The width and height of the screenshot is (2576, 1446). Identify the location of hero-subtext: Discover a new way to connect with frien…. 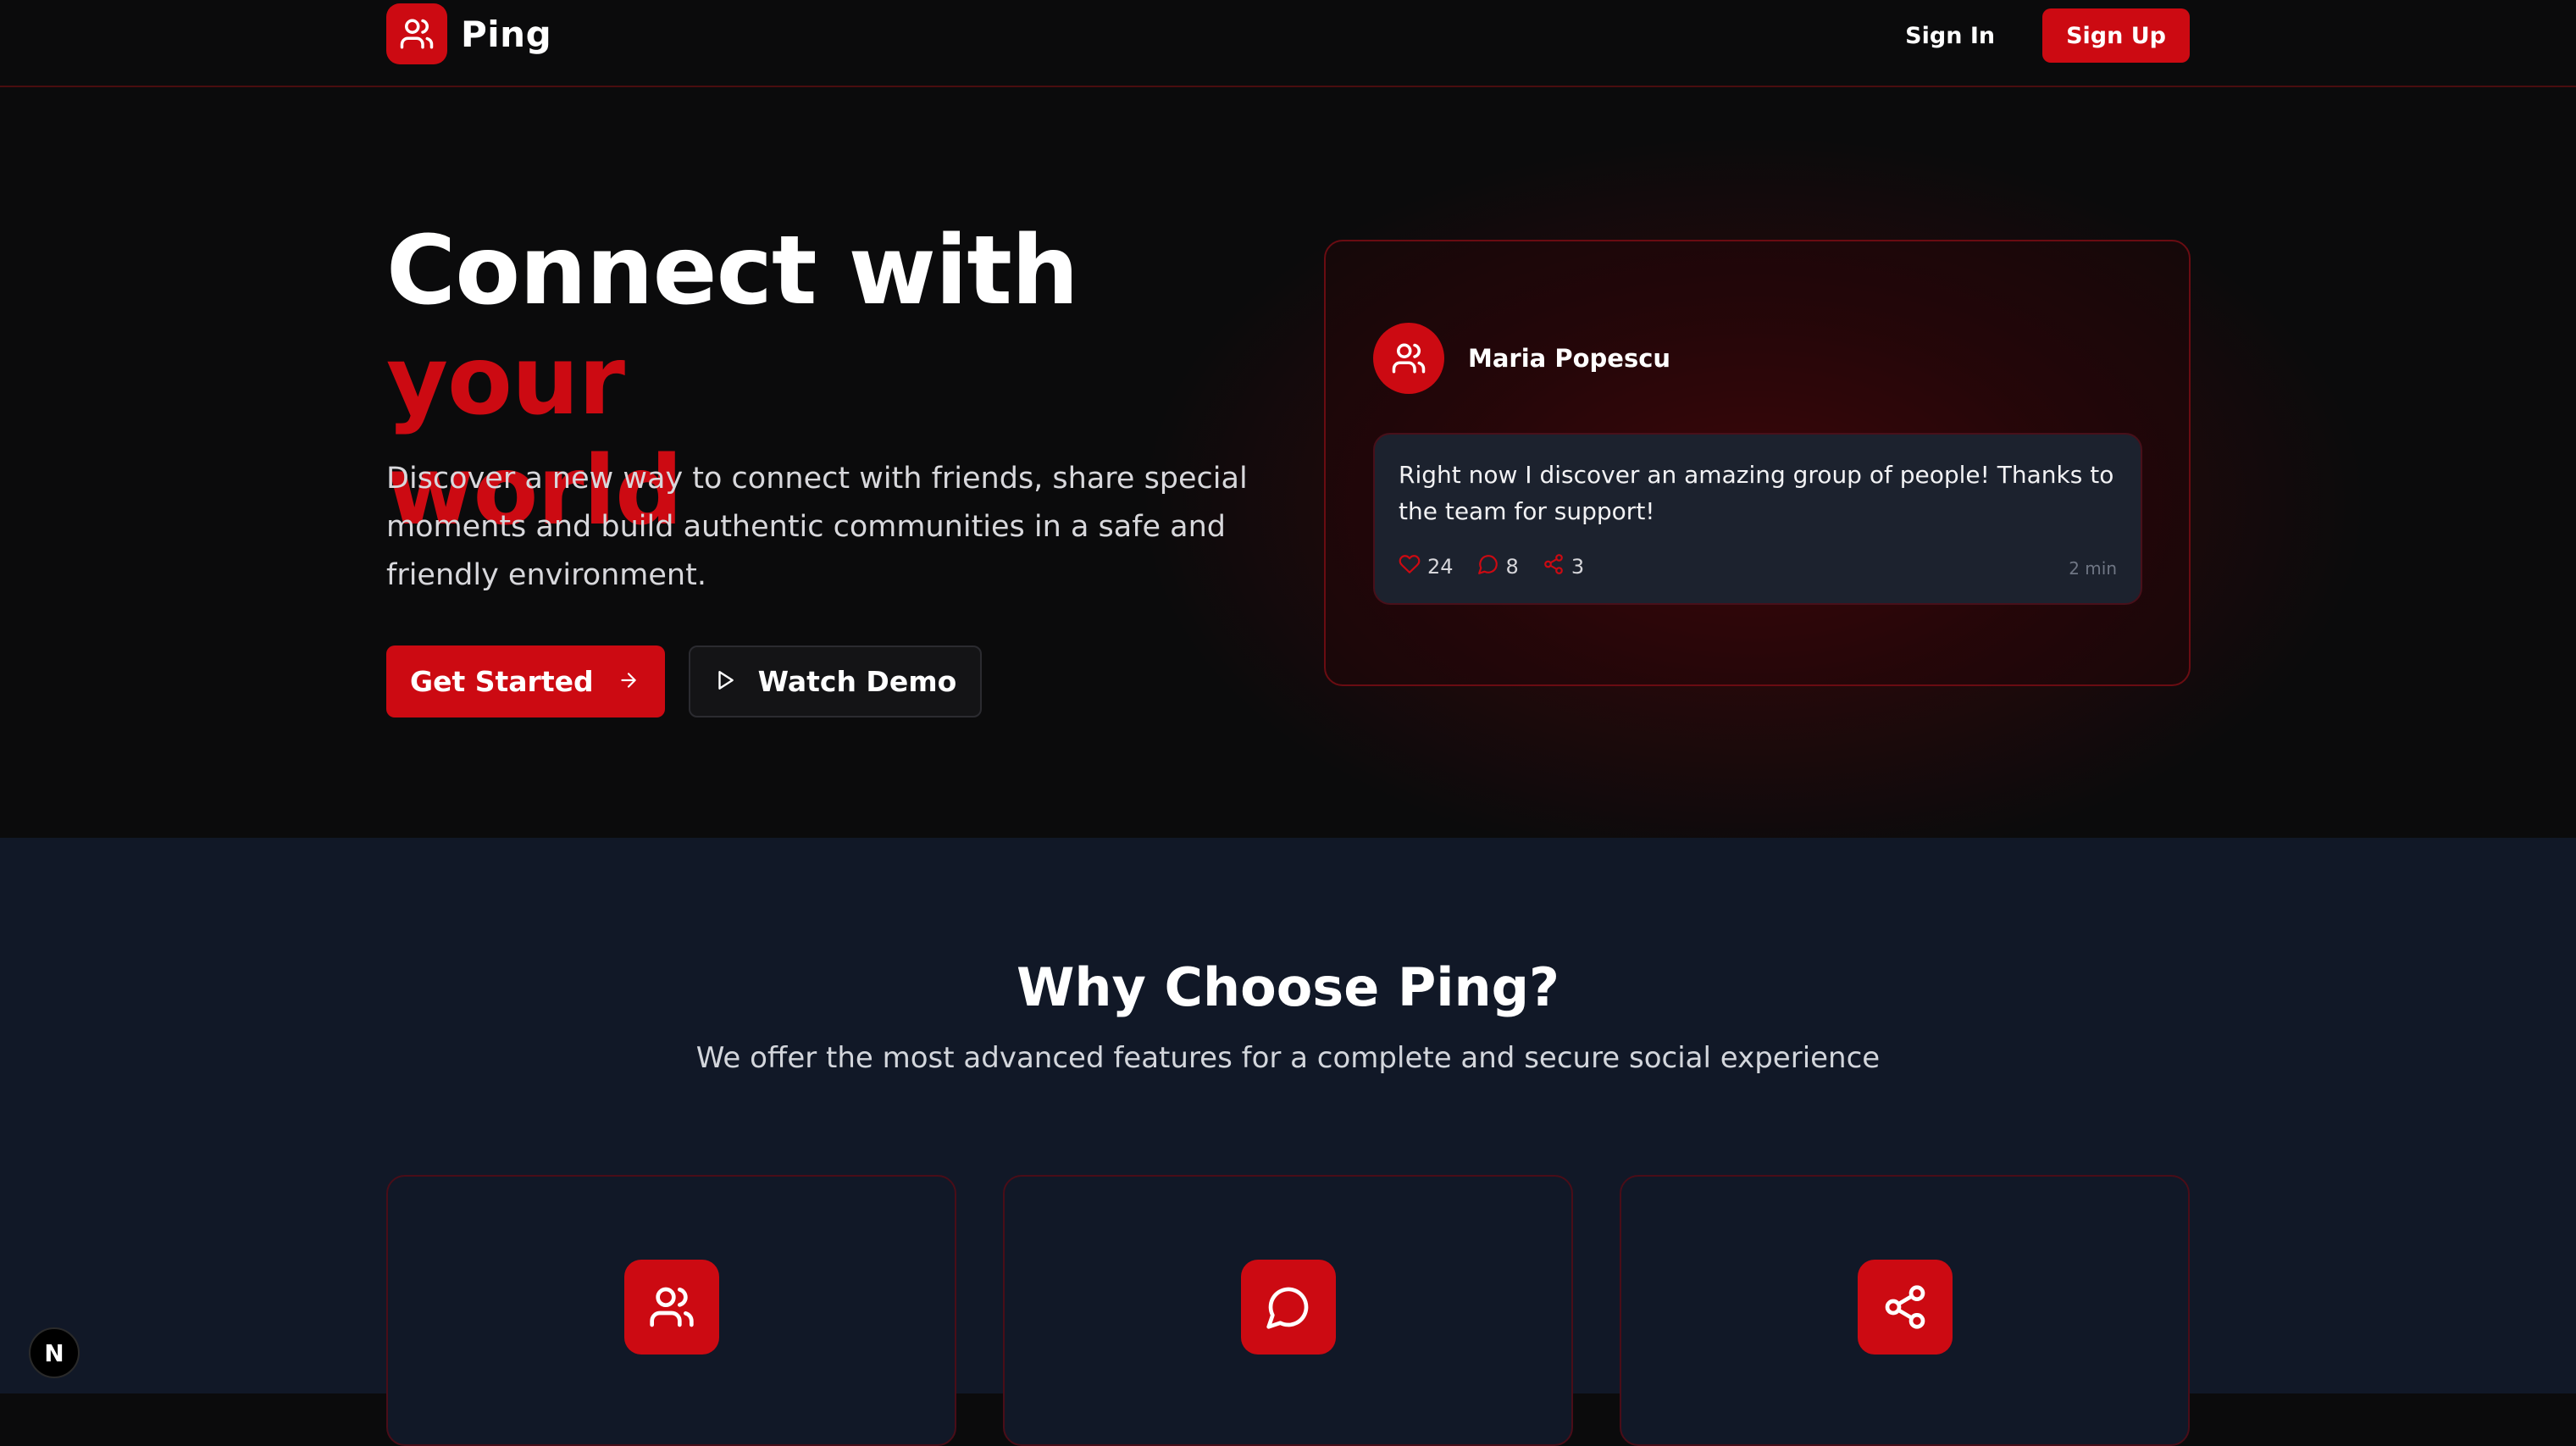
(817, 527).